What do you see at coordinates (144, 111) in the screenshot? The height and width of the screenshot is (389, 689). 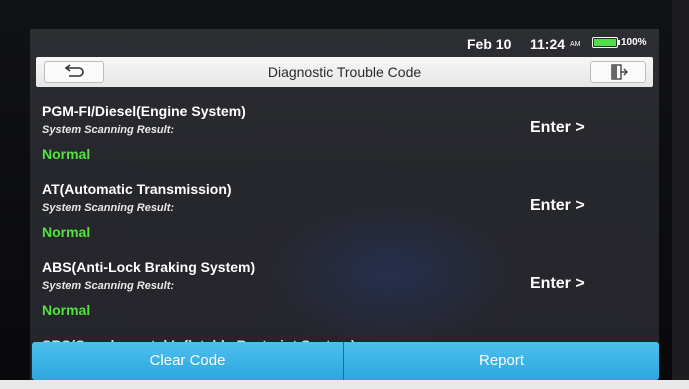 I see `system-name: PGM-FI/Diesel(Engine System)` at bounding box center [144, 111].